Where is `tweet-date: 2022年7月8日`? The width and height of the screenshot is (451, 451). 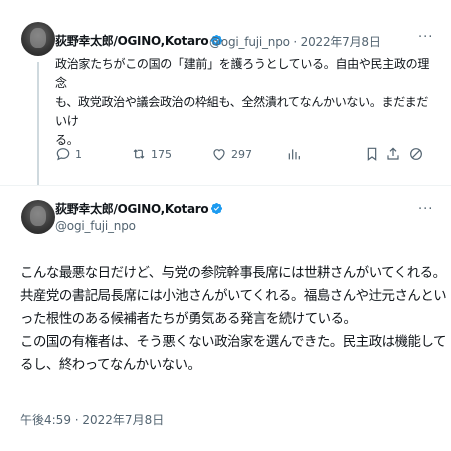 tweet-date: 2022年7月8日 is located at coordinates (341, 42).